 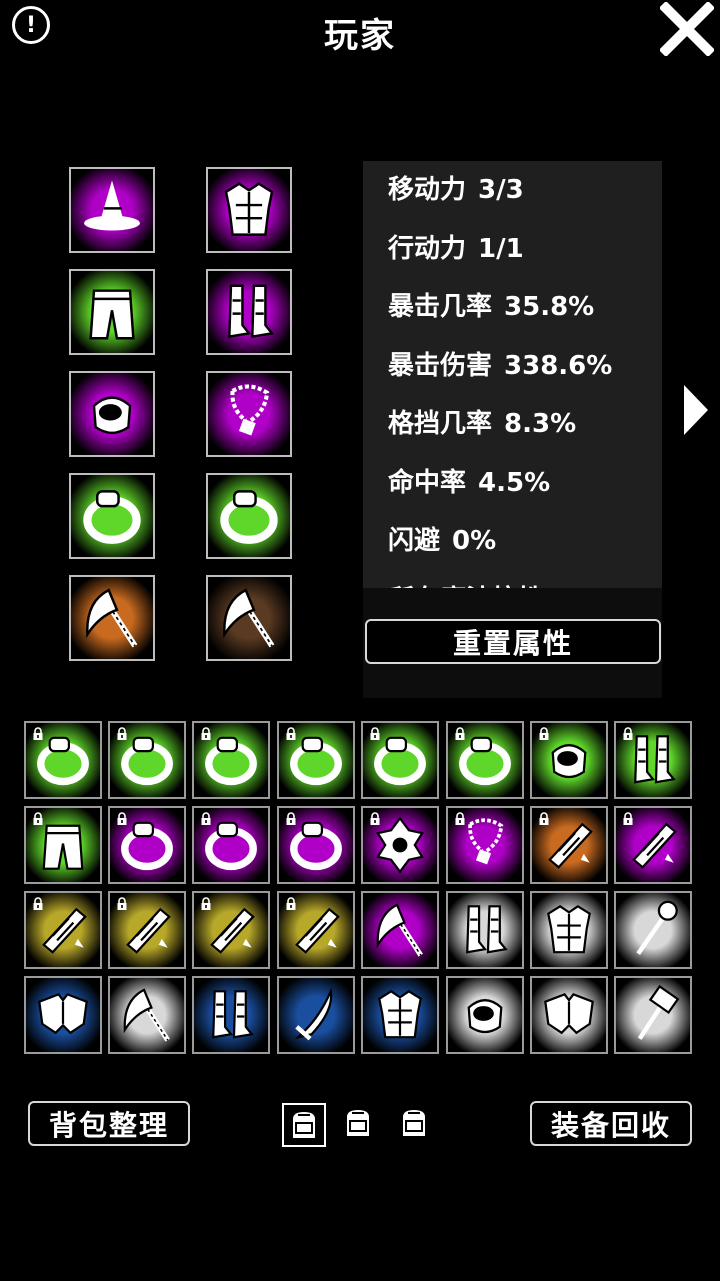 What do you see at coordinates (109, 1123) in the screenshot?
I see `sort-backpack-button: 背包整理` at bounding box center [109, 1123].